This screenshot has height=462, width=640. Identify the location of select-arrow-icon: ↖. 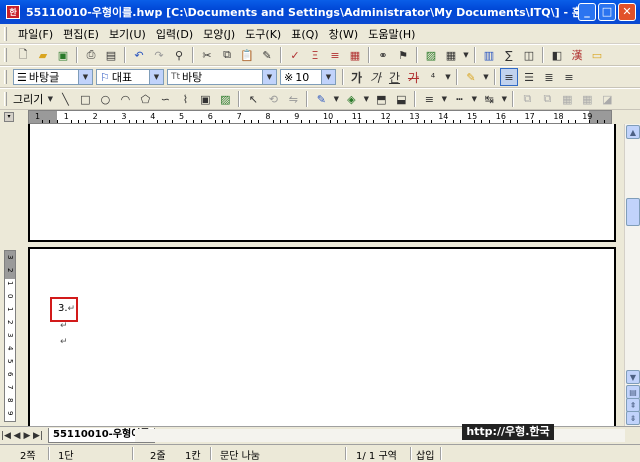
(253, 99).